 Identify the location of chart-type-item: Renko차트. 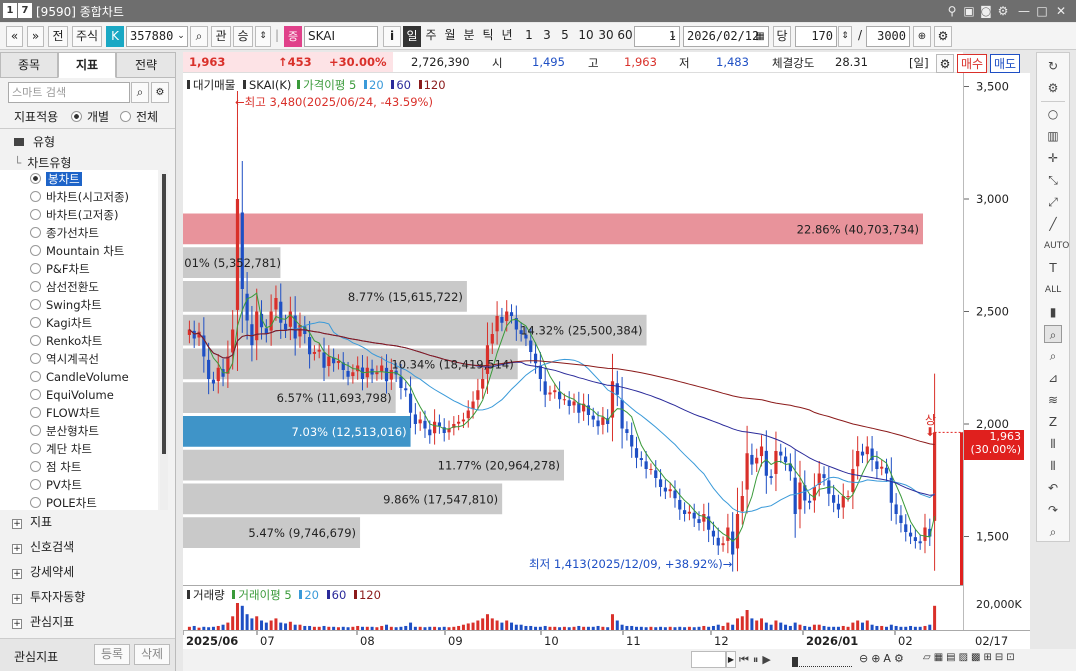
(66, 341).